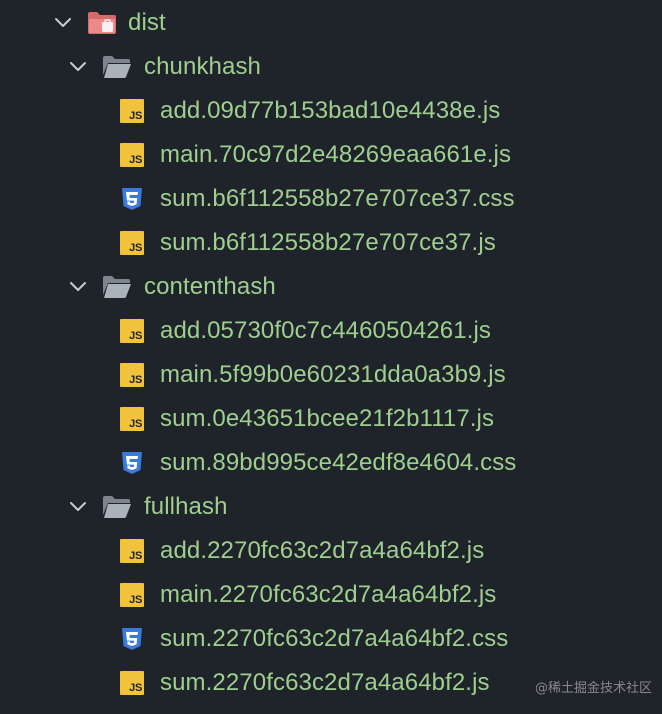  What do you see at coordinates (331, 67) in the screenshot?
I see `tree-folder-chunkhash: chunkhash` at bounding box center [331, 67].